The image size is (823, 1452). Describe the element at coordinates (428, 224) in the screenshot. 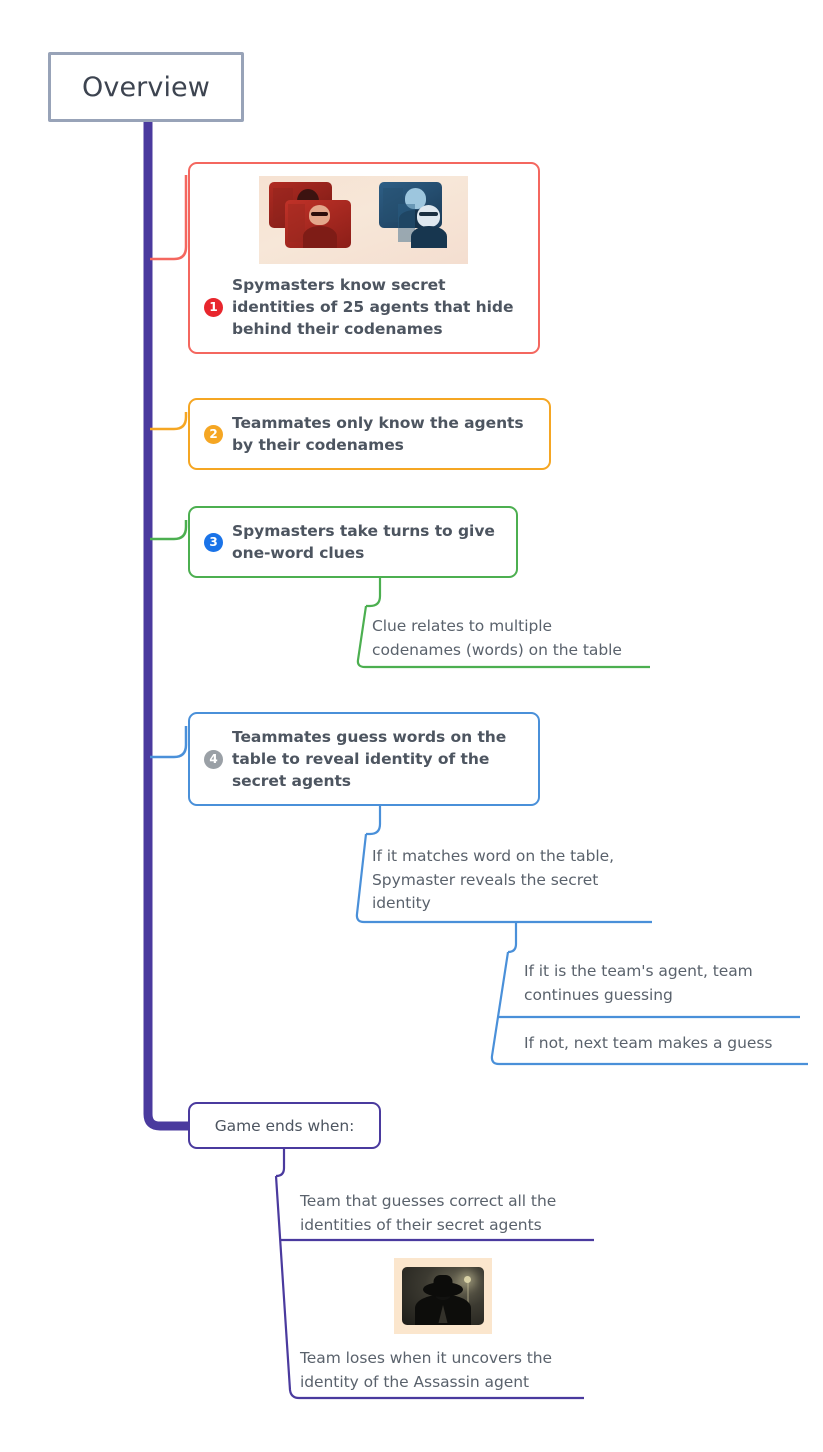

I see `blue-card-front` at that location.